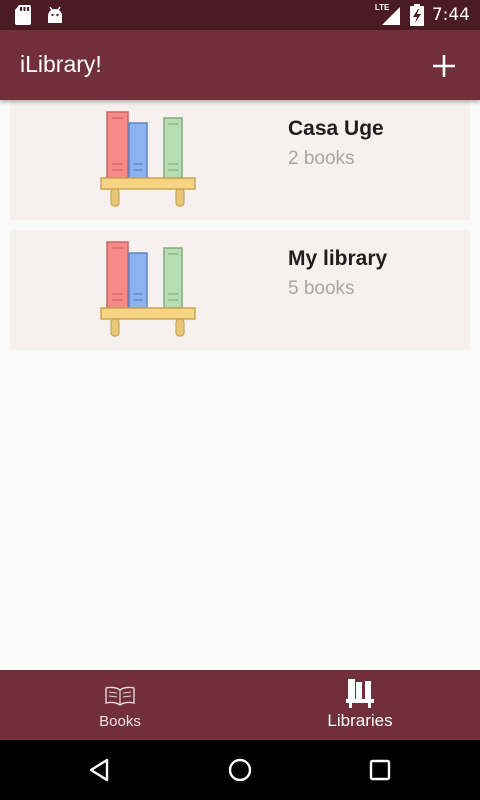  Describe the element at coordinates (240, 65) in the screenshot. I see `app-bar: iLibrary!` at that location.